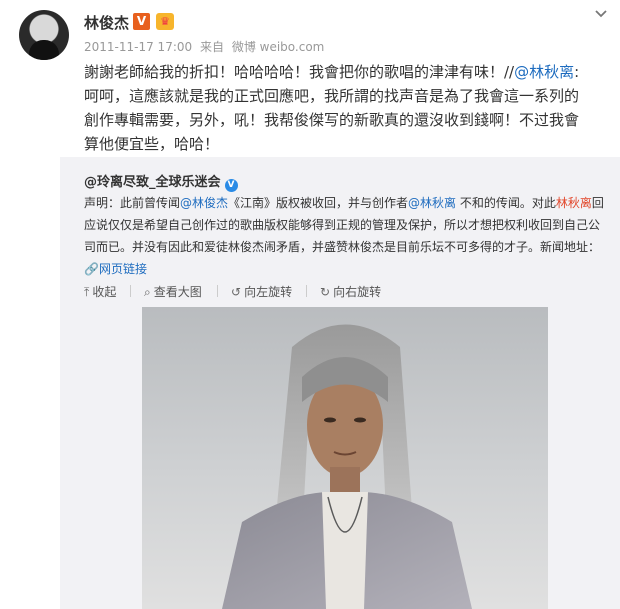  I want to click on author-avatar, so click(44, 35).